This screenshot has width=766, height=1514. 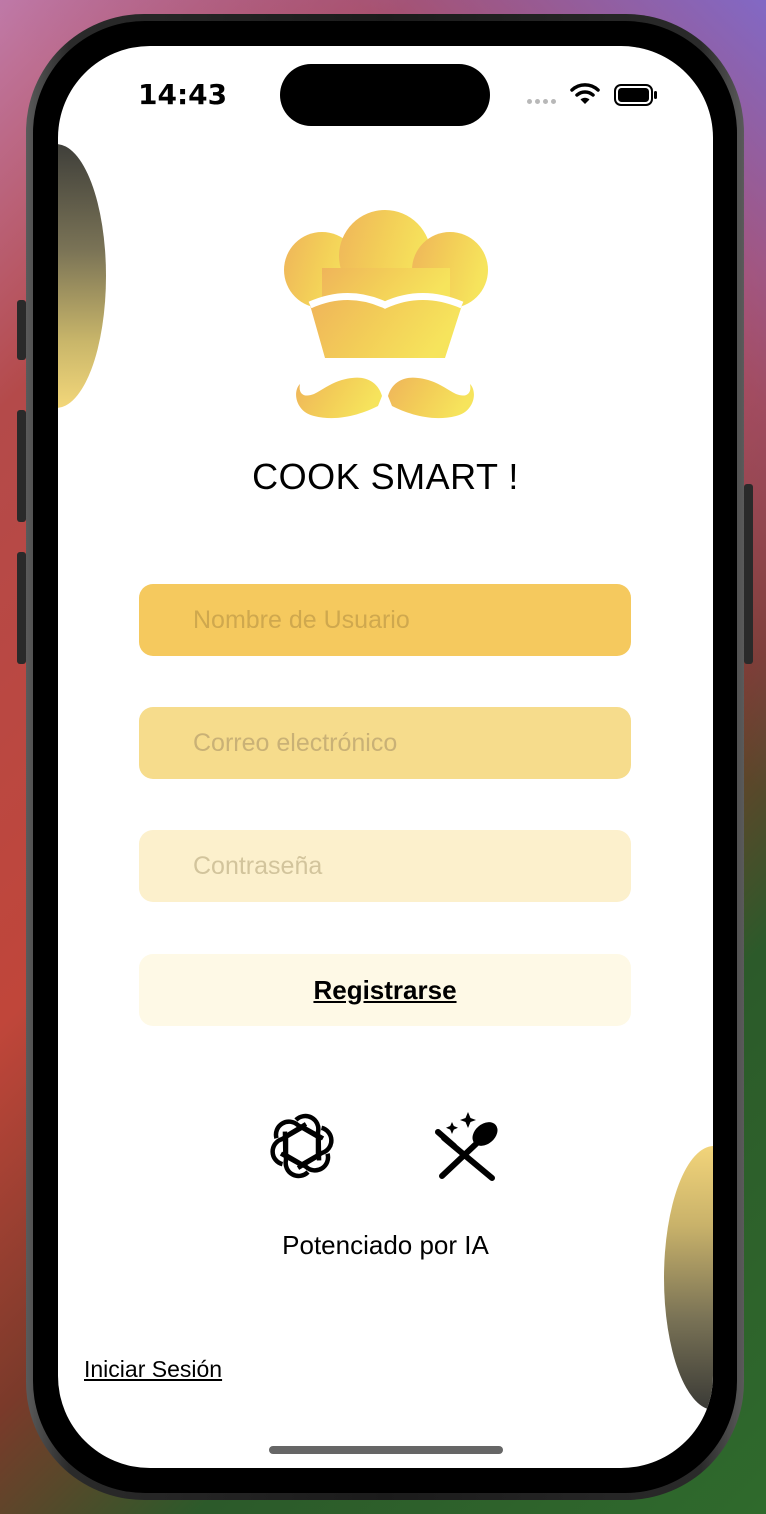 What do you see at coordinates (385, 743) in the screenshot?
I see `email-input` at bounding box center [385, 743].